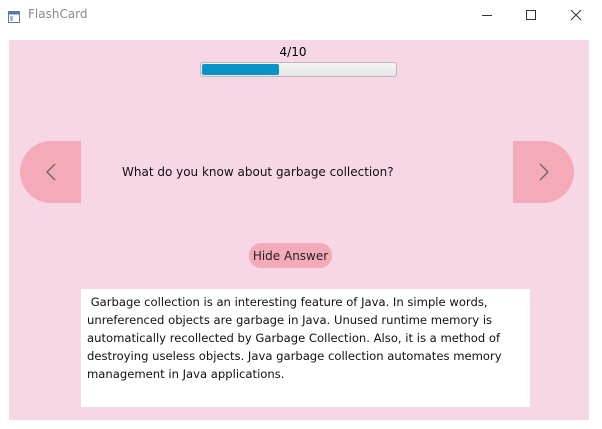 Image resolution: width=602 pixels, height=429 pixels. I want to click on maximize-icon, so click(531, 15).